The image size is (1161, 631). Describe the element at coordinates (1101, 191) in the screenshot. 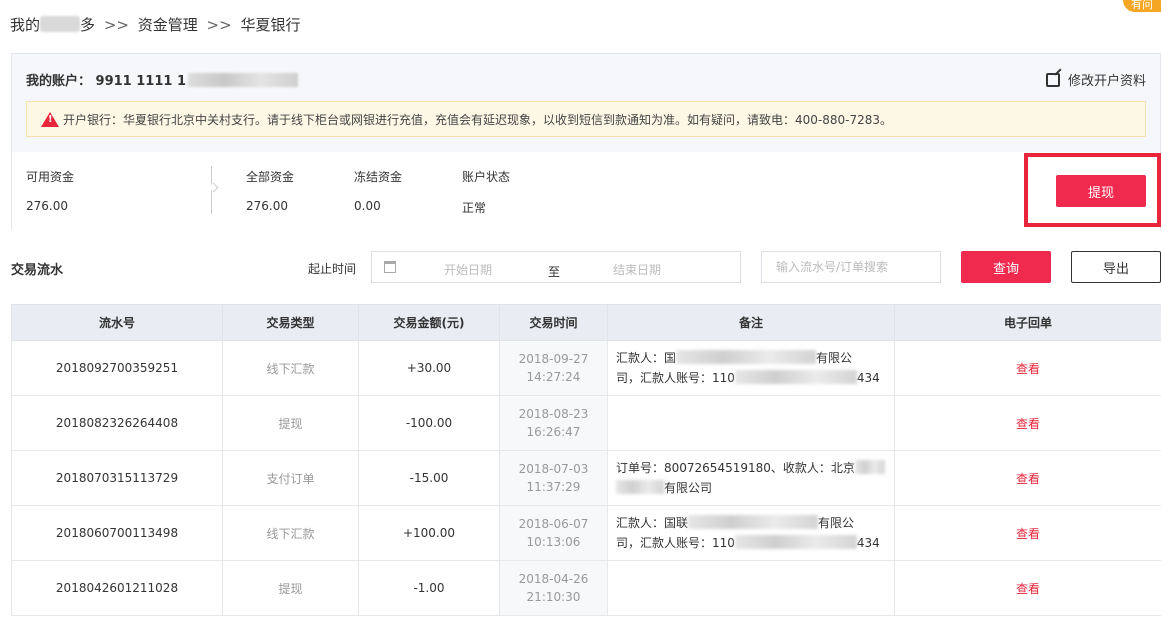

I see `withdraw-button: 提现` at that location.